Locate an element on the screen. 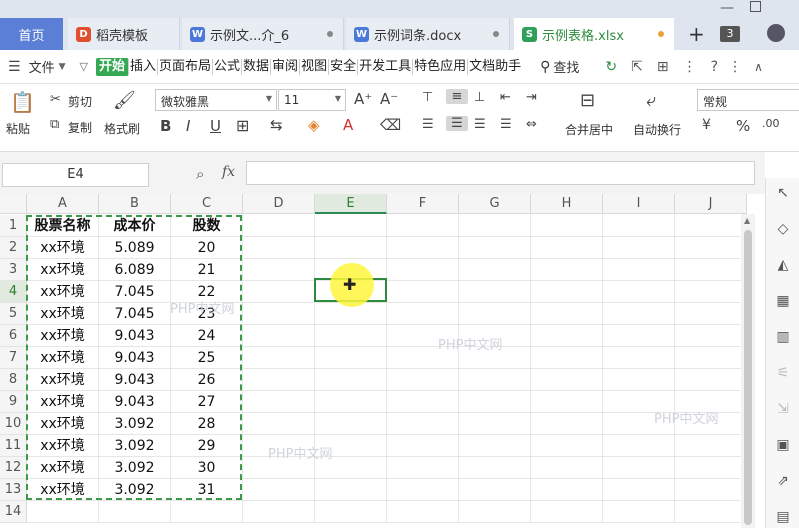 Image resolution: width=799 pixels, height=528 pixels. cell-a9: xx环境 is located at coordinates (63, 402).